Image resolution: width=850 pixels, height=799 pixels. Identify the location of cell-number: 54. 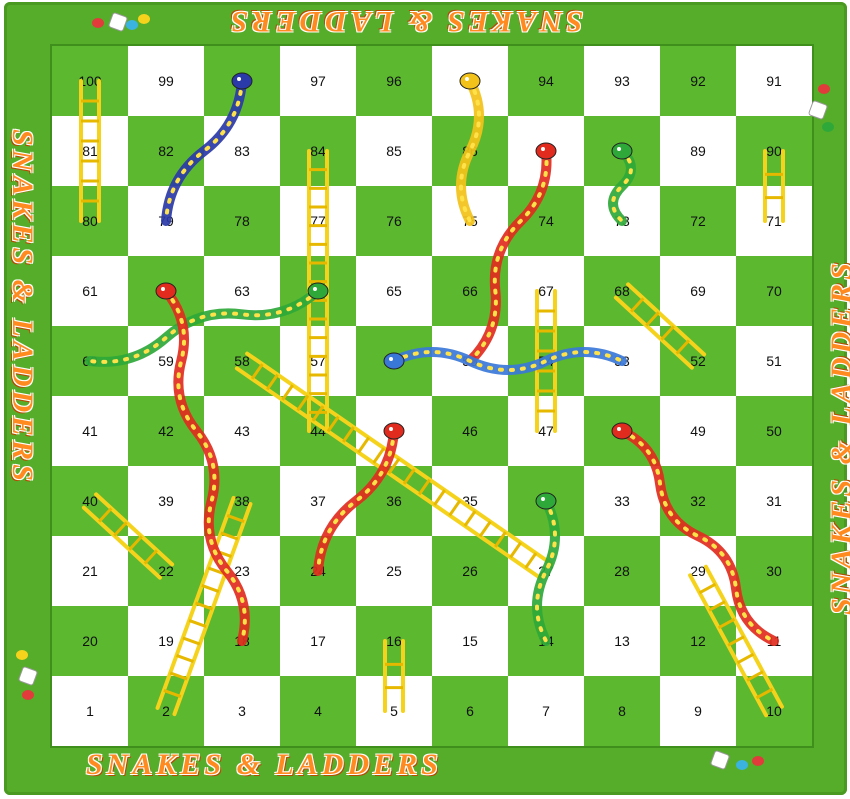
(546, 361).